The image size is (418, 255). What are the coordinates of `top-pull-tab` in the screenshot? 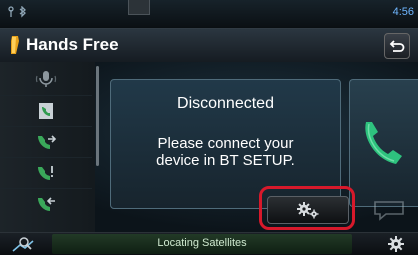 It's located at (139, 7).